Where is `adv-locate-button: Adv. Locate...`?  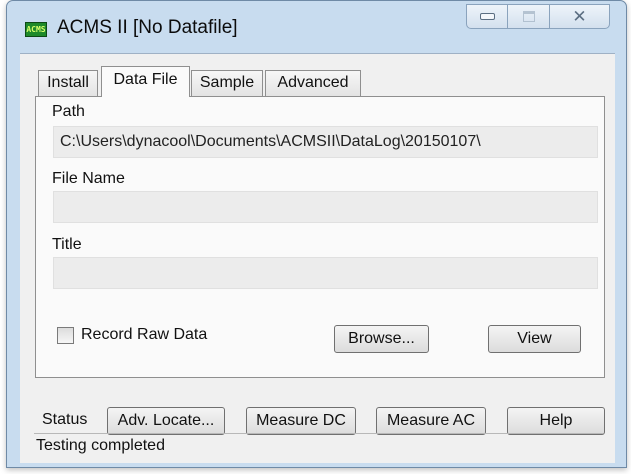 adv-locate-button: Adv. Locate... is located at coordinates (166, 421).